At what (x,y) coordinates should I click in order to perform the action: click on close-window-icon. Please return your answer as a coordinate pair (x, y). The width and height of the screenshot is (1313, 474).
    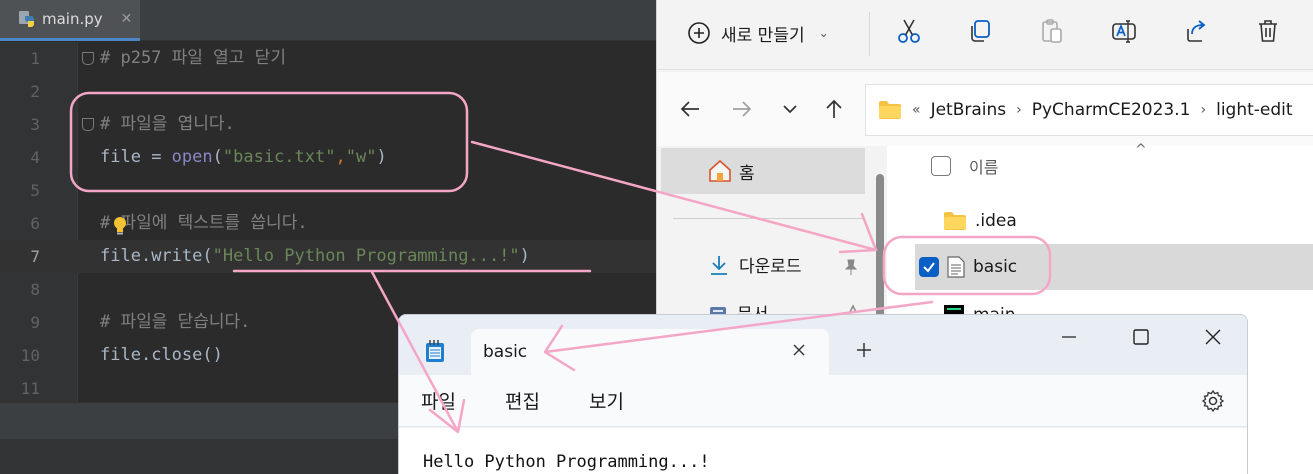
    Looking at the image, I should click on (1213, 337).